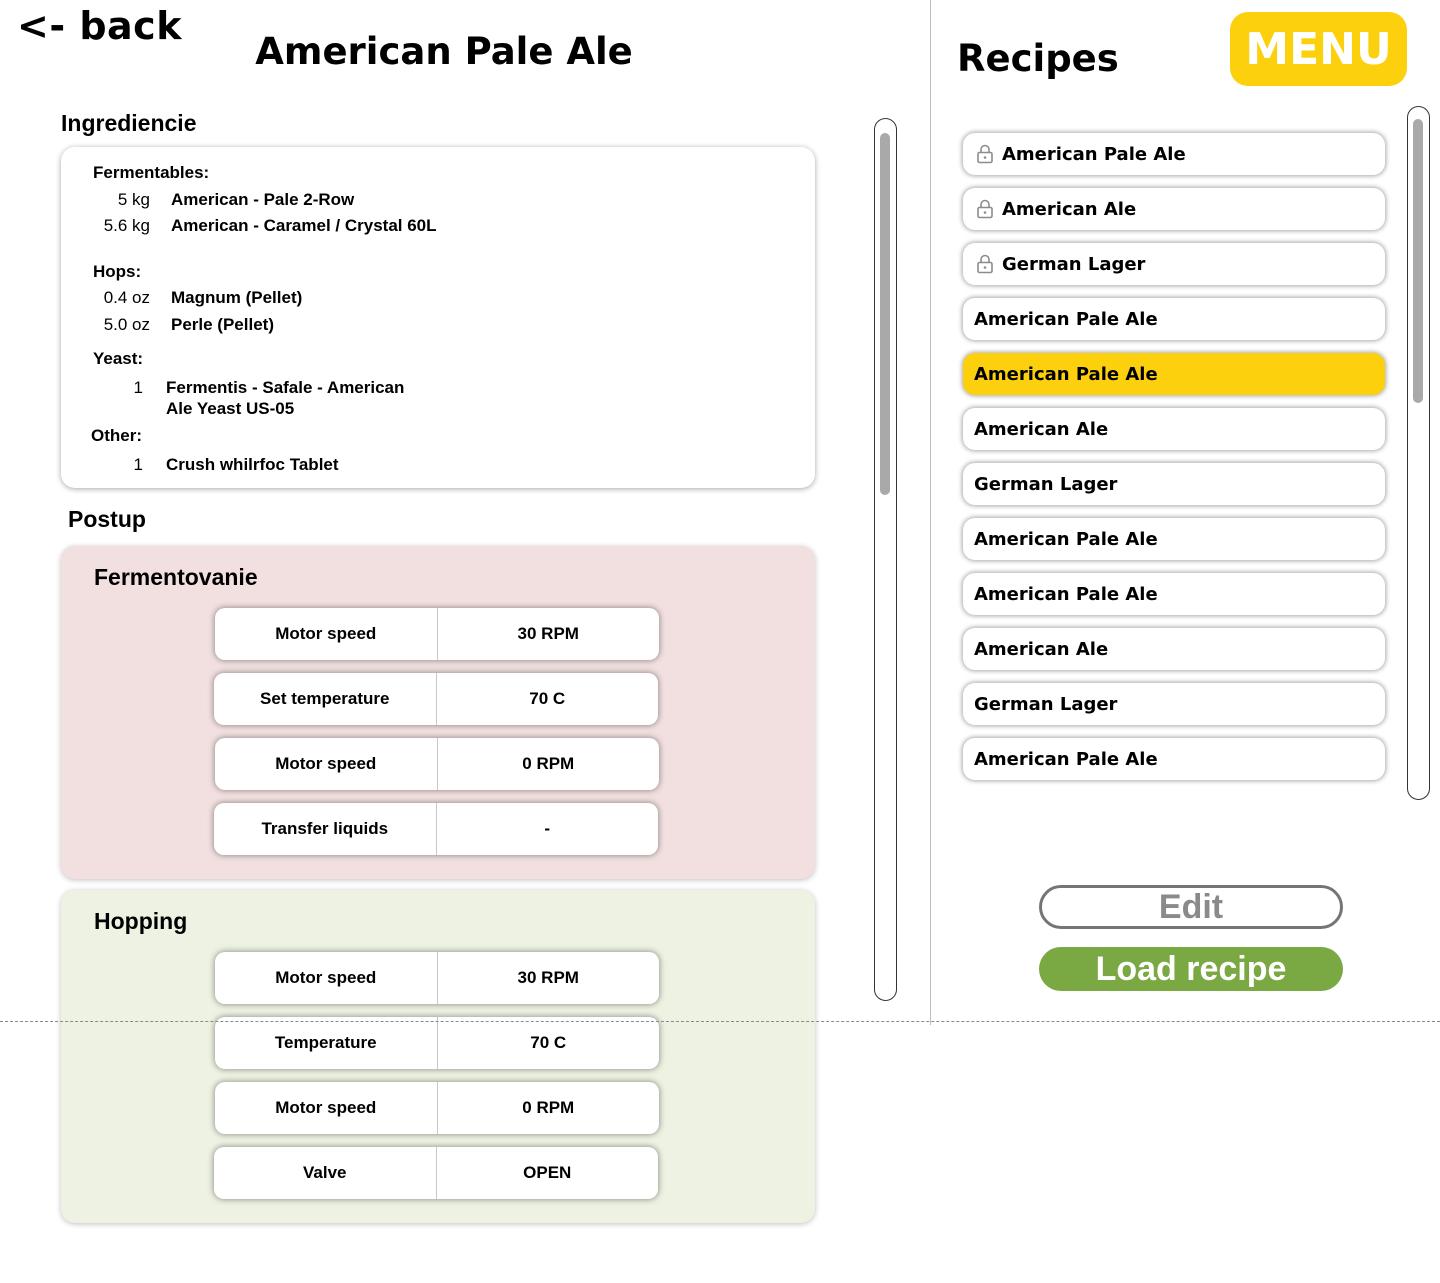 The image size is (1440, 1283). What do you see at coordinates (285, 387) in the screenshot?
I see `yeast-name-line1: Fermentis - Safale - American` at bounding box center [285, 387].